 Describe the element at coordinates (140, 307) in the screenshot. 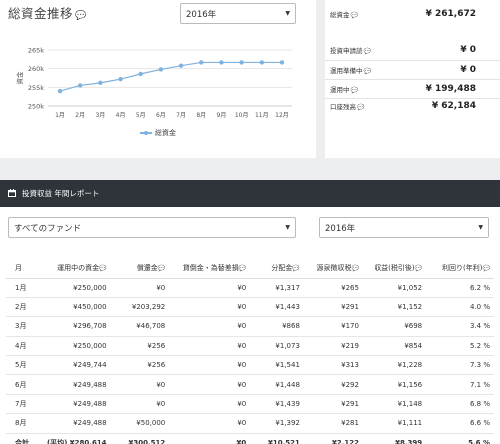

I see `table-cell: ¥203,292` at that location.